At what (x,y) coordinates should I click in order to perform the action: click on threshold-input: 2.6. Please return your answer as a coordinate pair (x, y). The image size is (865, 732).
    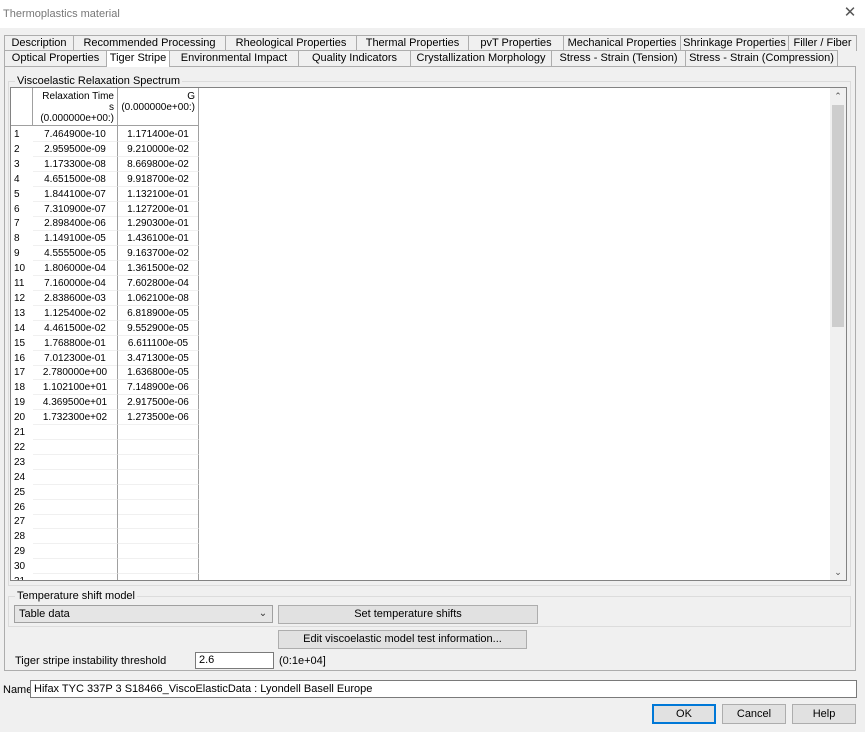
    Looking at the image, I should click on (234, 660).